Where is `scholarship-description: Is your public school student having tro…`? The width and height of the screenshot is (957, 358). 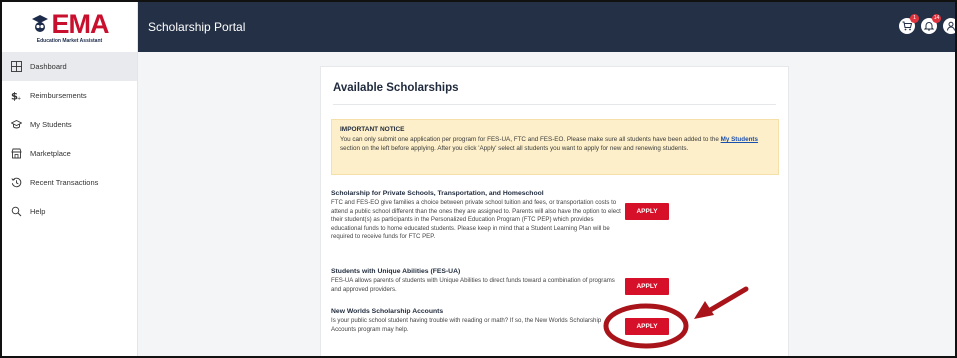 scholarship-description: Is your public school student having tro… is located at coordinates (466, 325).